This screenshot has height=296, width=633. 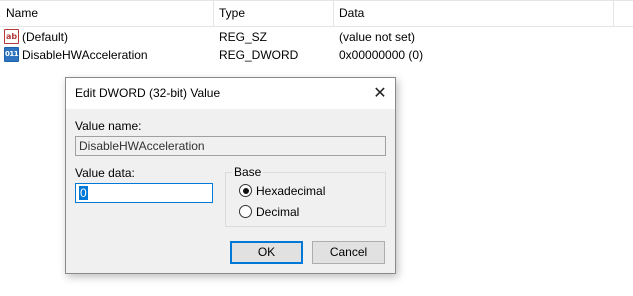 What do you see at coordinates (381, 55) in the screenshot?
I see `row-data: 0x00000000 (0)` at bounding box center [381, 55].